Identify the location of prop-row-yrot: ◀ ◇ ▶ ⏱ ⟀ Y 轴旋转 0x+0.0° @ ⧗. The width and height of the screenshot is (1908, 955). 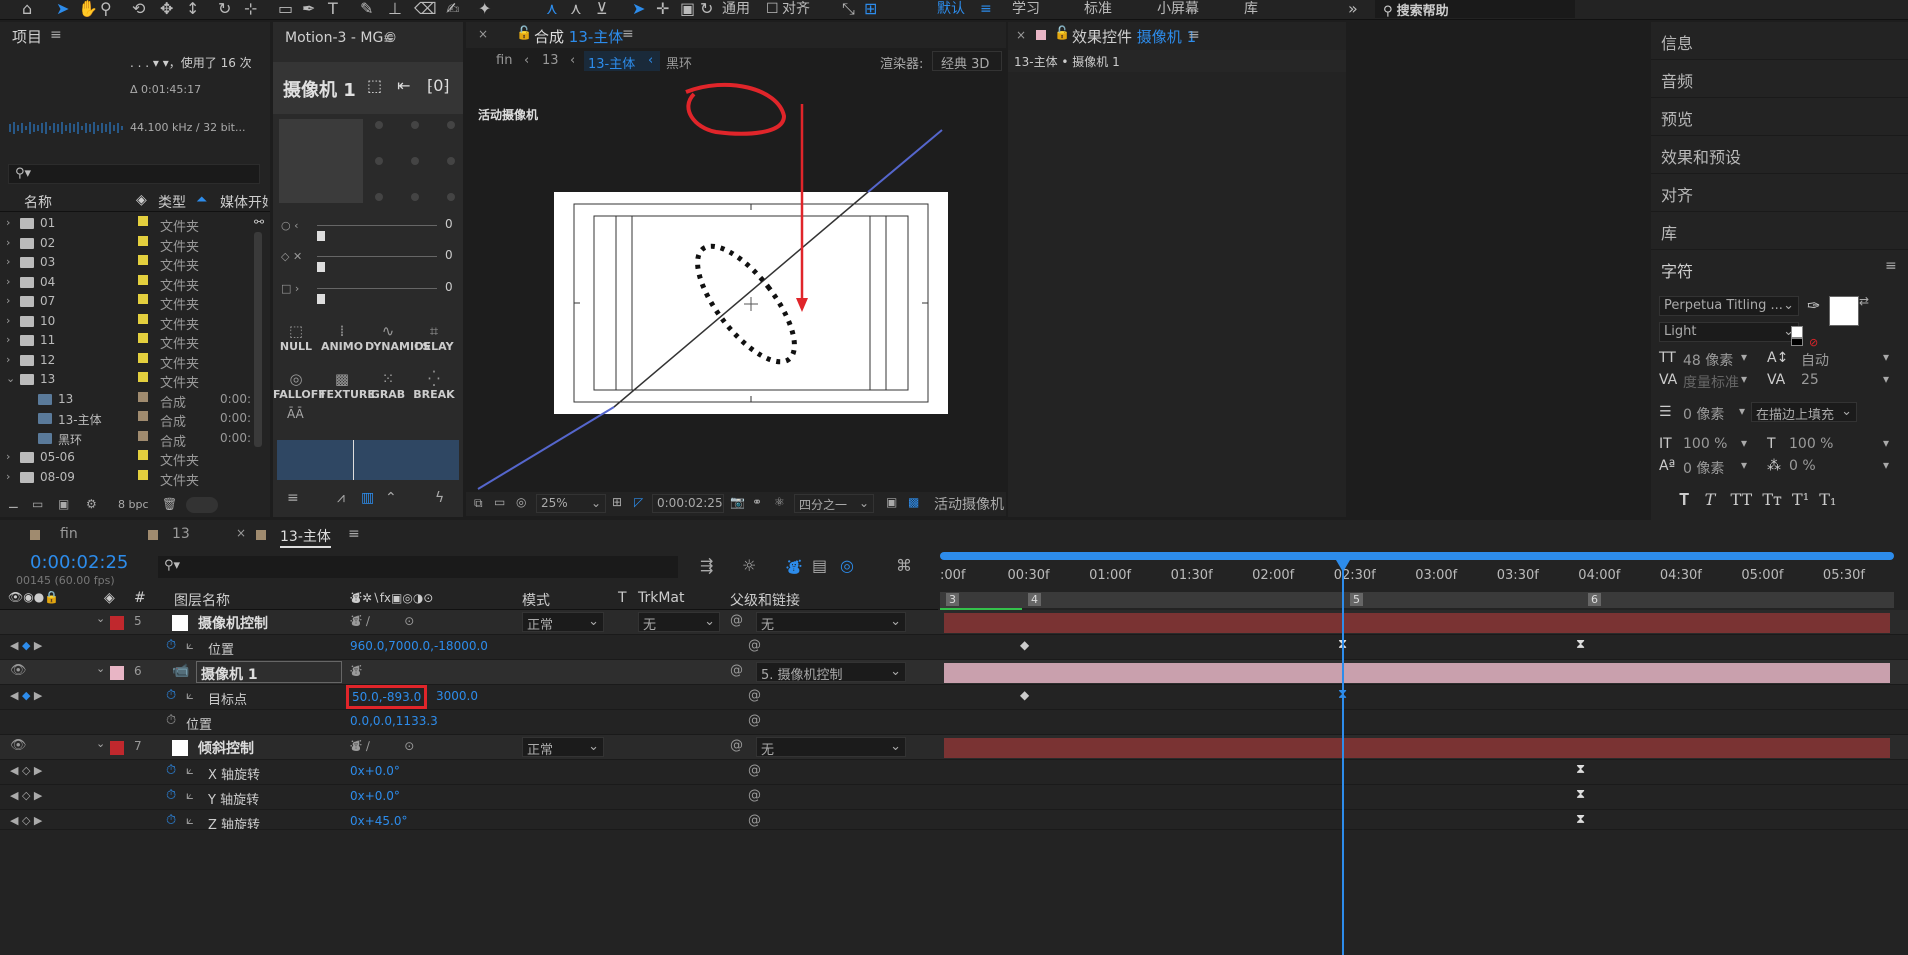
(954, 797).